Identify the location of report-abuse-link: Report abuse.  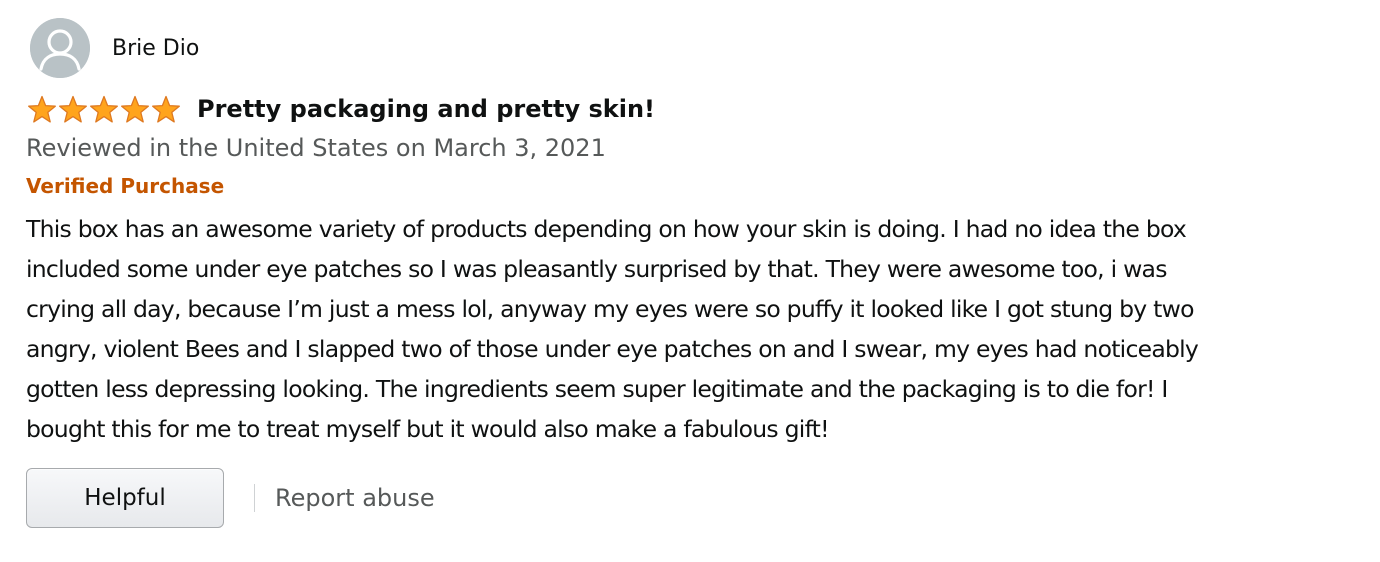
(355, 498).